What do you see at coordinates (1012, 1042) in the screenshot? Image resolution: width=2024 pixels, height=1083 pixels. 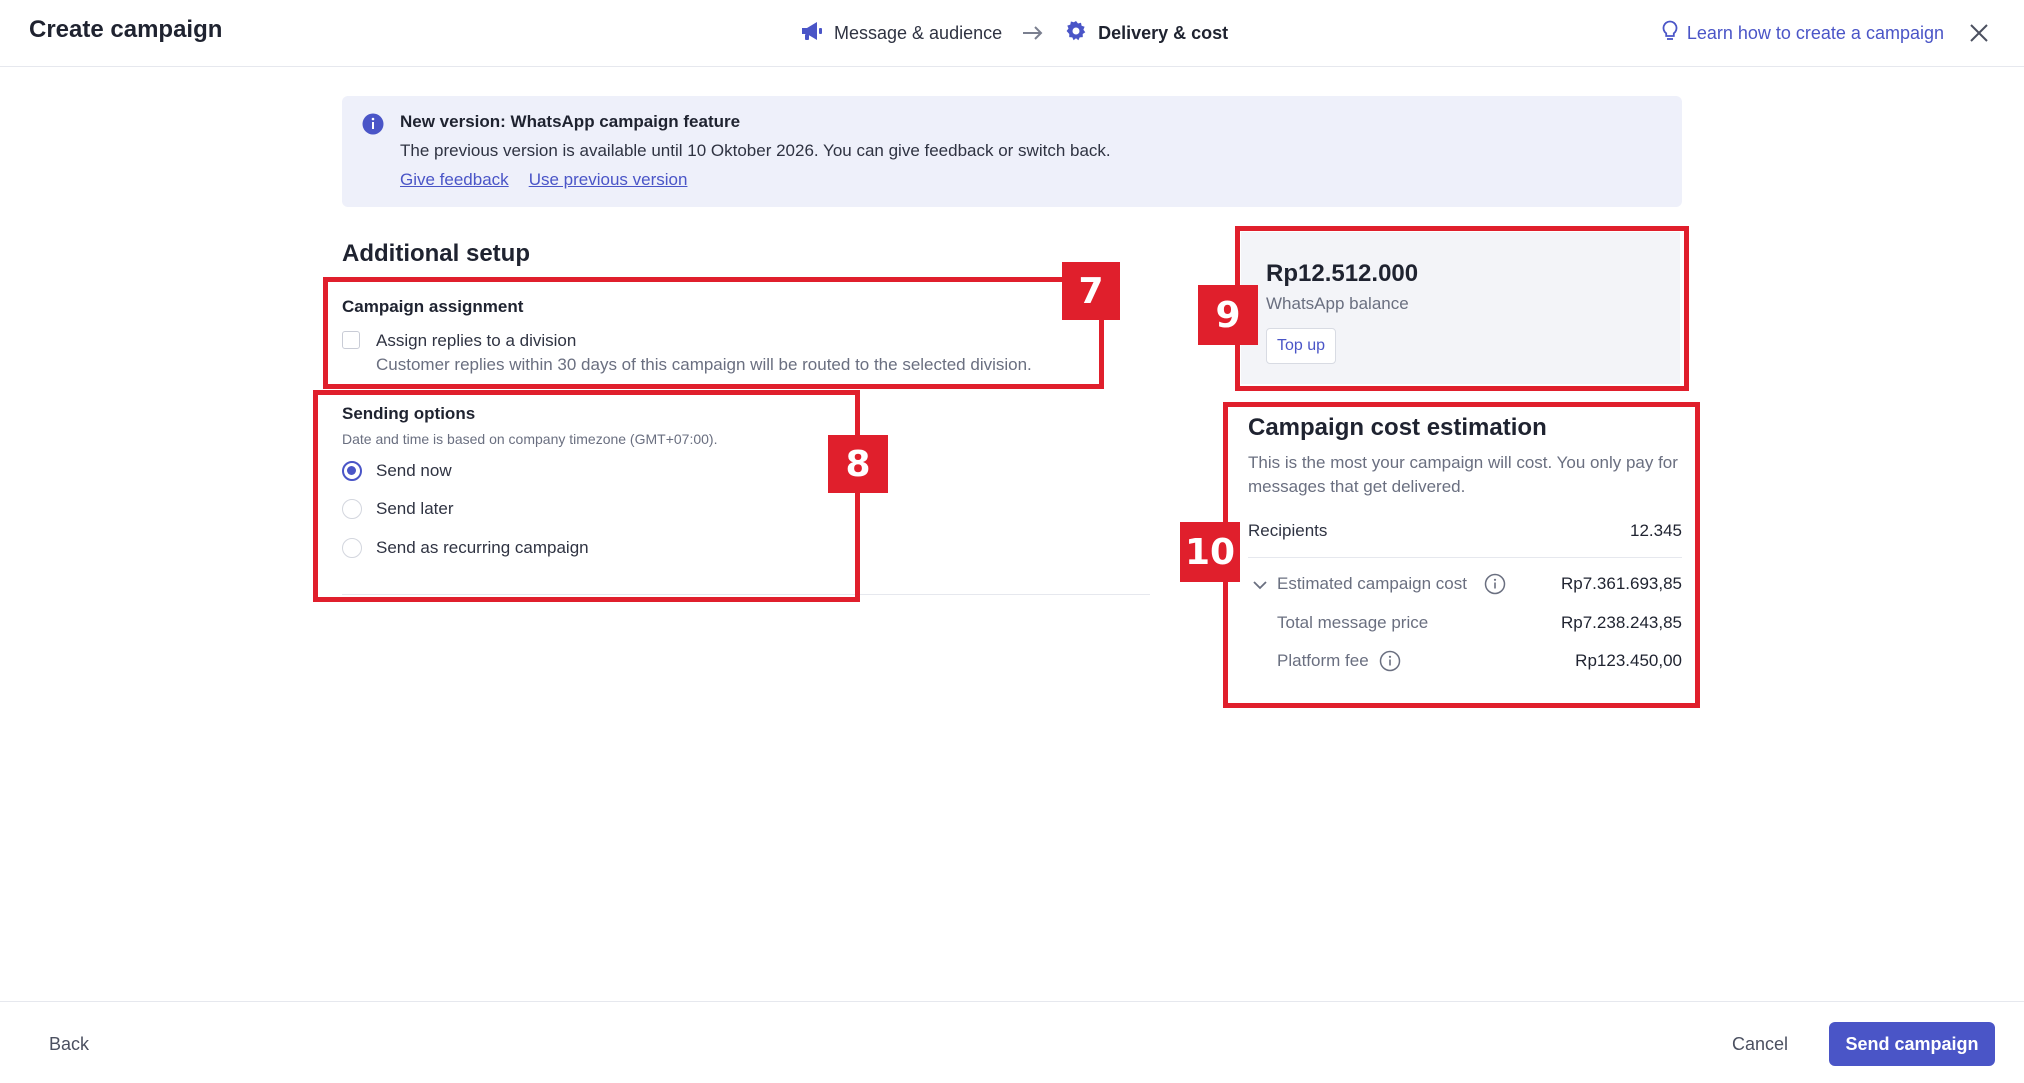 I see `footer: Back Cancel Send campaign` at bounding box center [1012, 1042].